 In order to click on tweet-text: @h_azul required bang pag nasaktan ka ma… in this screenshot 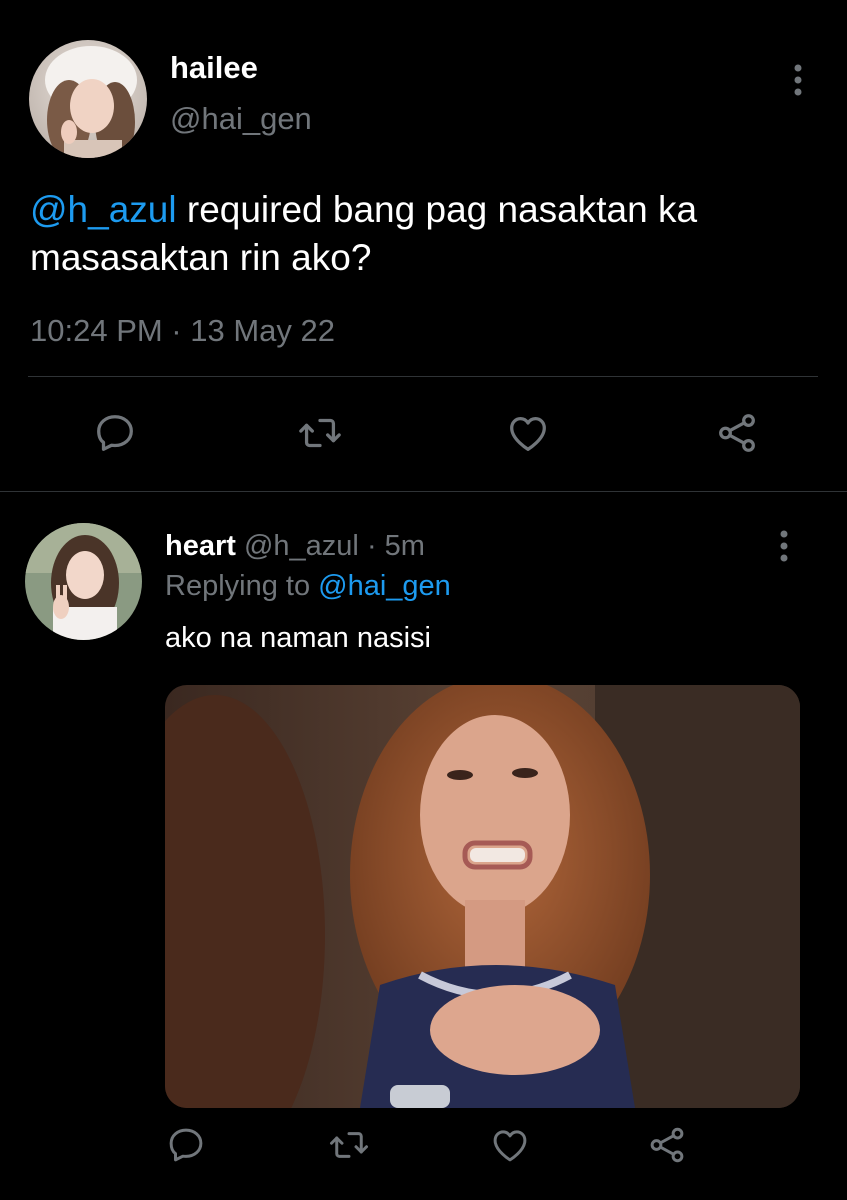, I will do `click(420, 234)`.